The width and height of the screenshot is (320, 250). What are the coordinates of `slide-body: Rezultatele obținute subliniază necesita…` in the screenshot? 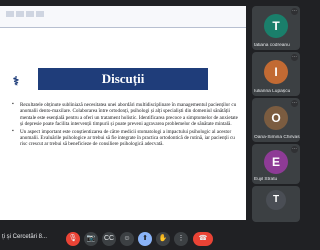 It's located at (125, 125).